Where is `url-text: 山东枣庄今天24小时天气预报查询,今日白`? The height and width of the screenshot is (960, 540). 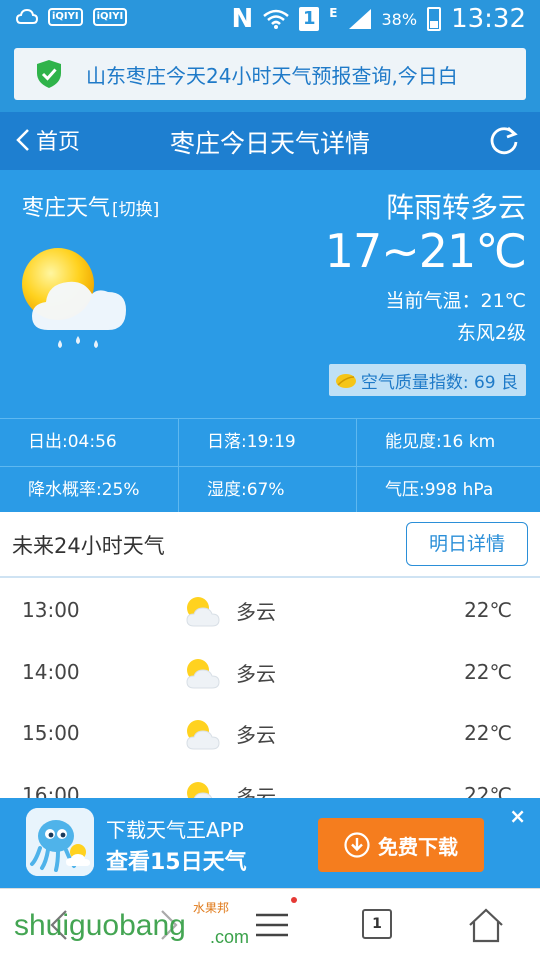 url-text: 山东枣庄今天24小时天气预报查询,今日白 is located at coordinates (272, 75).